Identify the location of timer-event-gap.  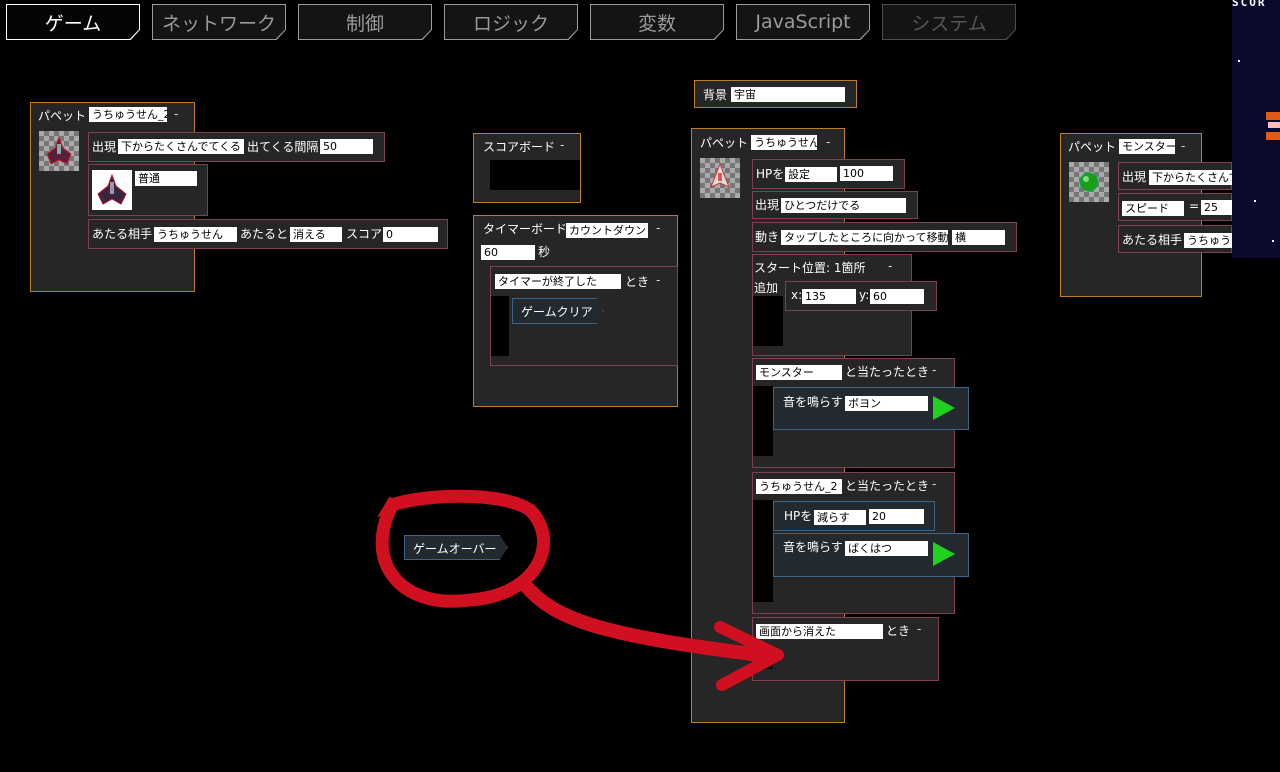
(500, 326).